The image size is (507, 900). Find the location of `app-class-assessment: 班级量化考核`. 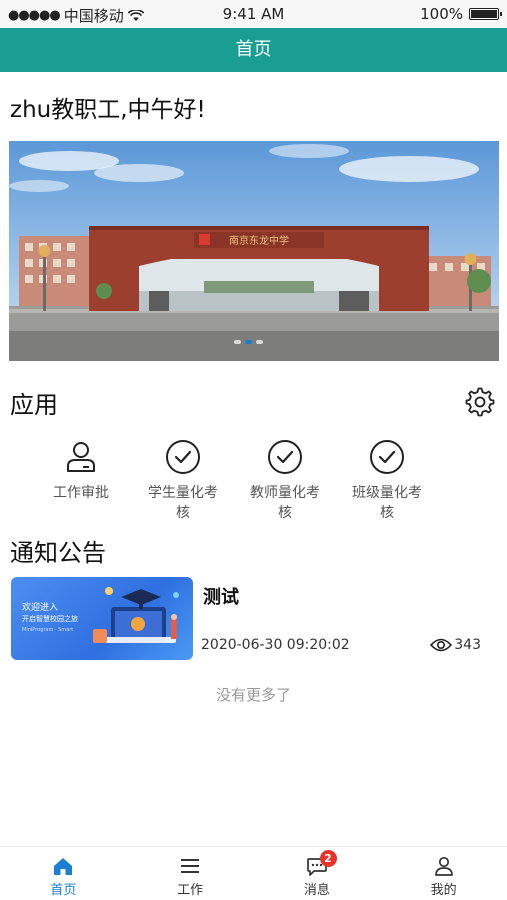

app-class-assessment: 班级量化考核 is located at coordinates (387, 480).